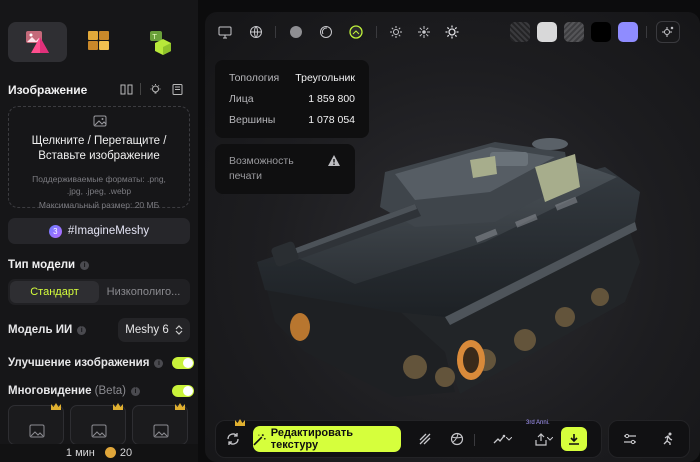 The height and width of the screenshot is (462, 700). Describe the element at coordinates (547, 32) in the screenshot. I see `background-swatch-light` at that location.